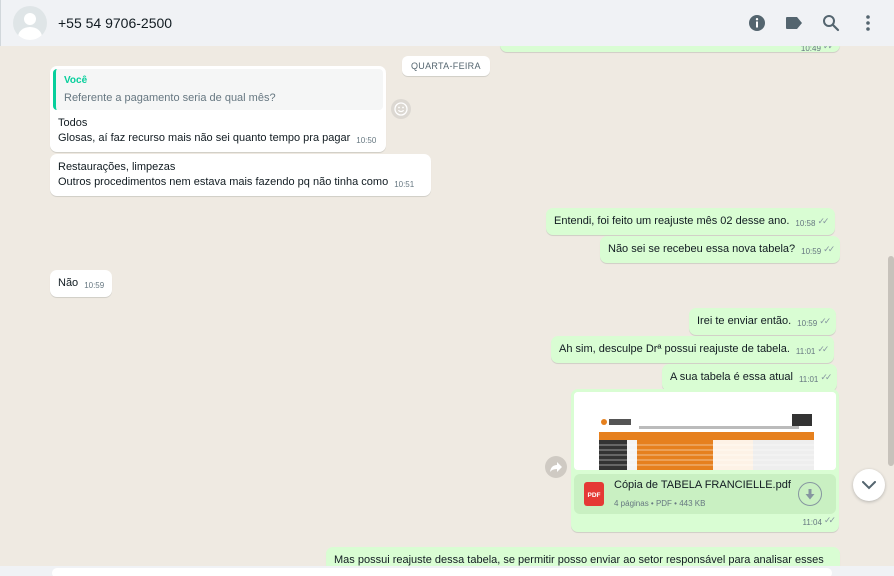 The image size is (894, 576). I want to click on scroll-down-button, so click(869, 485).